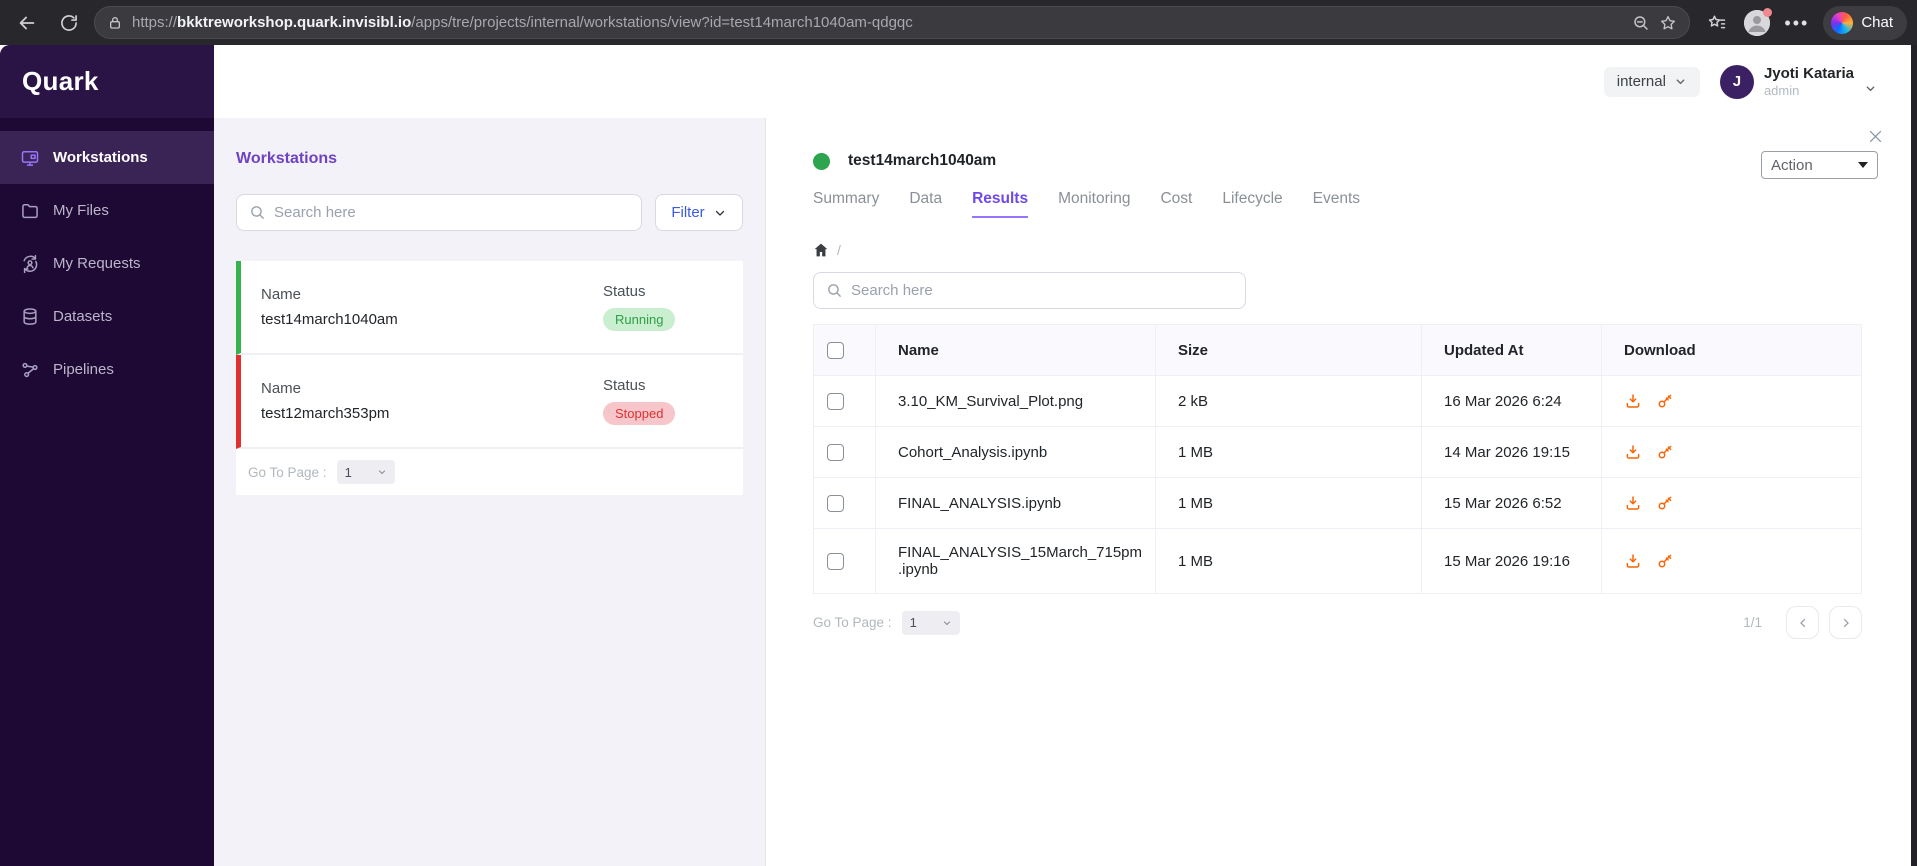  Describe the element at coordinates (1768, 12) in the screenshot. I see `profile-notification-dot` at that location.